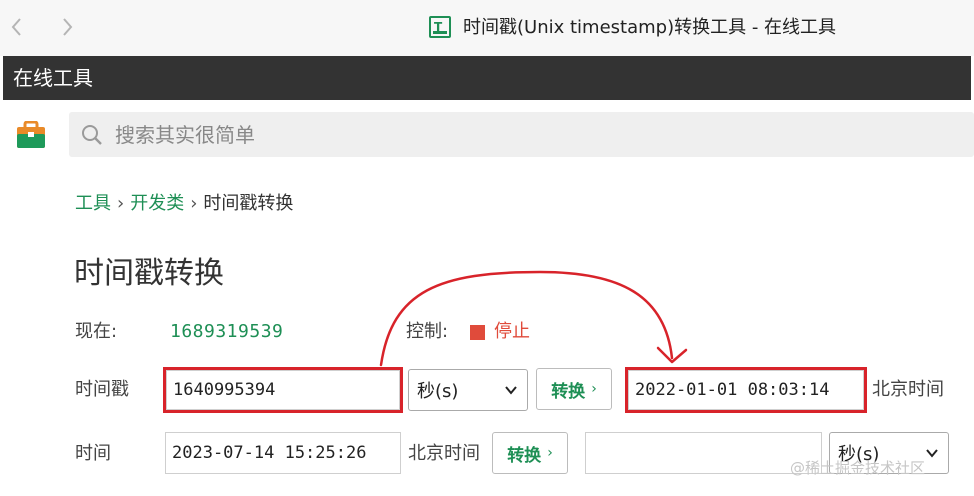  I want to click on timestamp-convert-button: 转换 ›, so click(574, 389).